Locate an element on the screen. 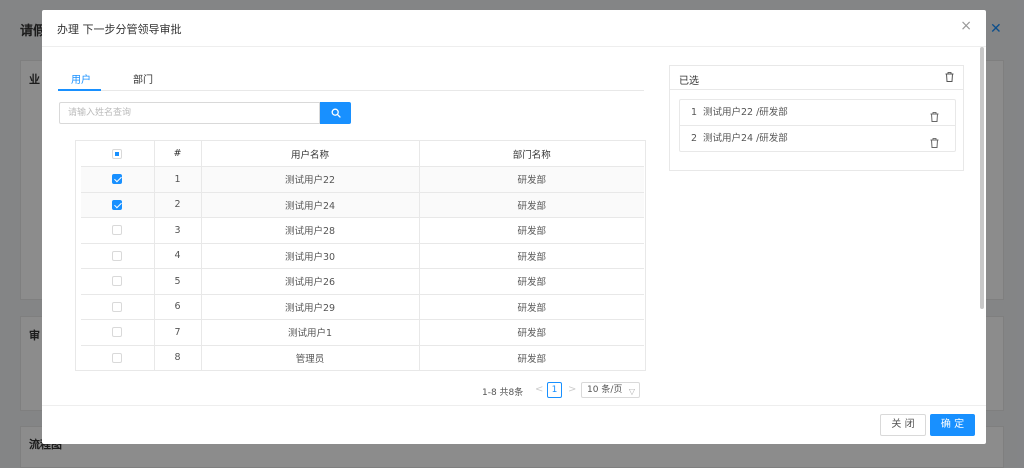  select-all-checkbox is located at coordinates (117, 153).